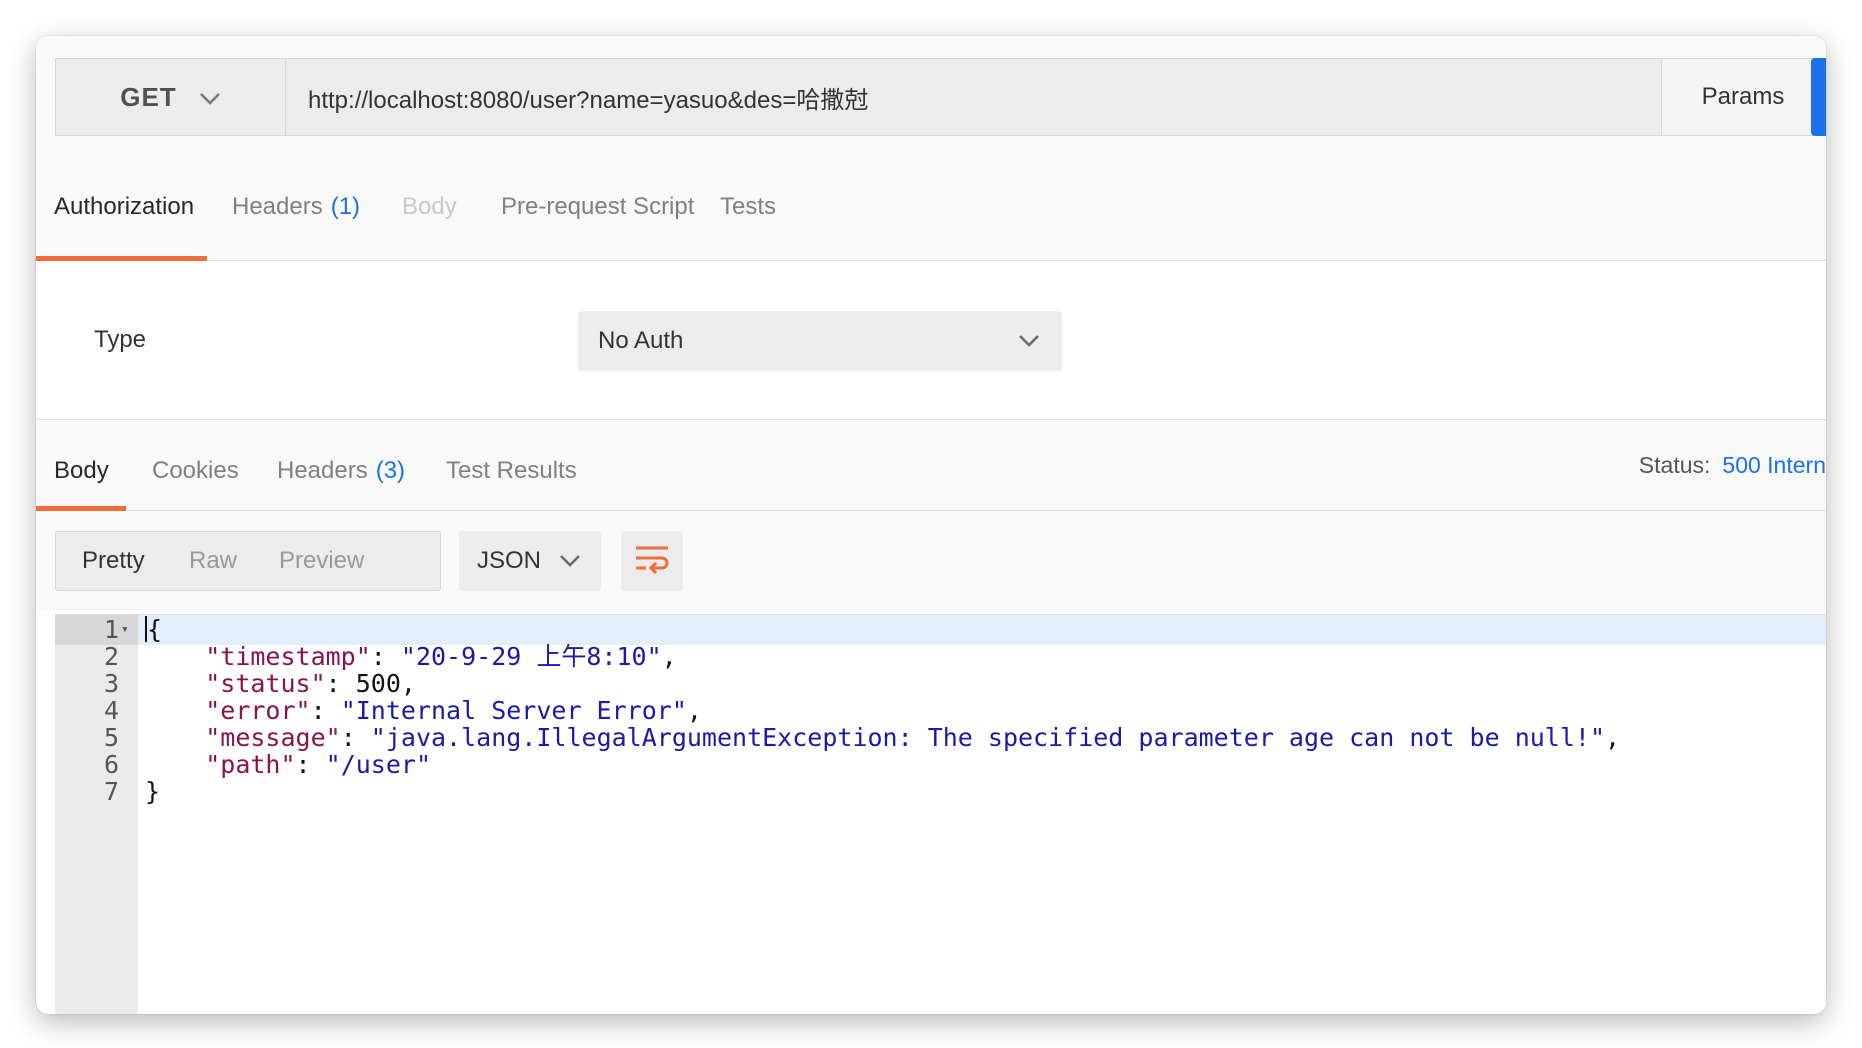  I want to click on tab-body: Body, so click(429, 207).